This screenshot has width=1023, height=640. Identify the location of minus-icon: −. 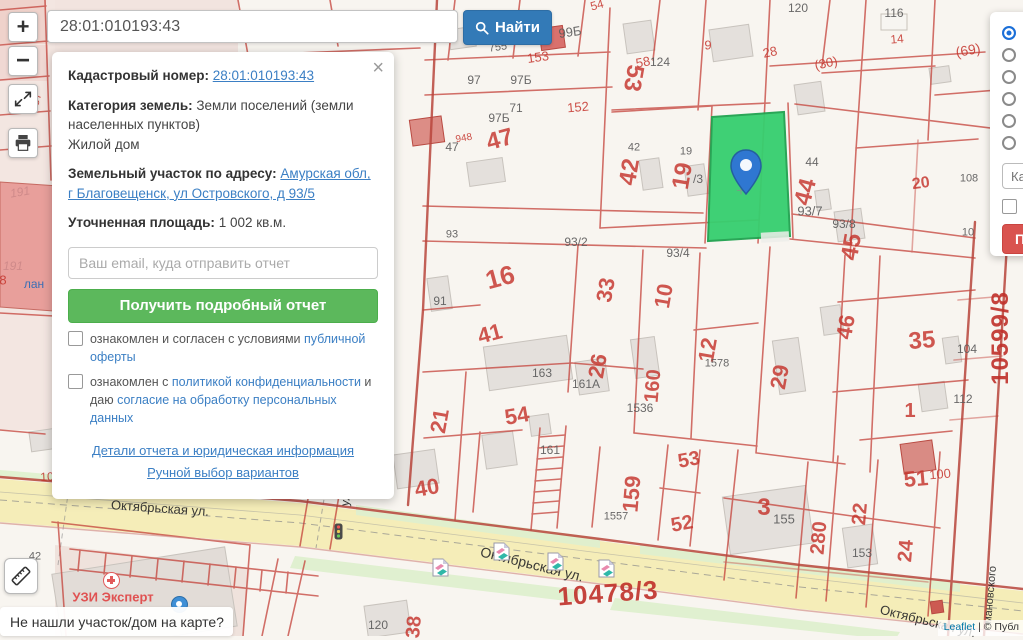
(22, 60).